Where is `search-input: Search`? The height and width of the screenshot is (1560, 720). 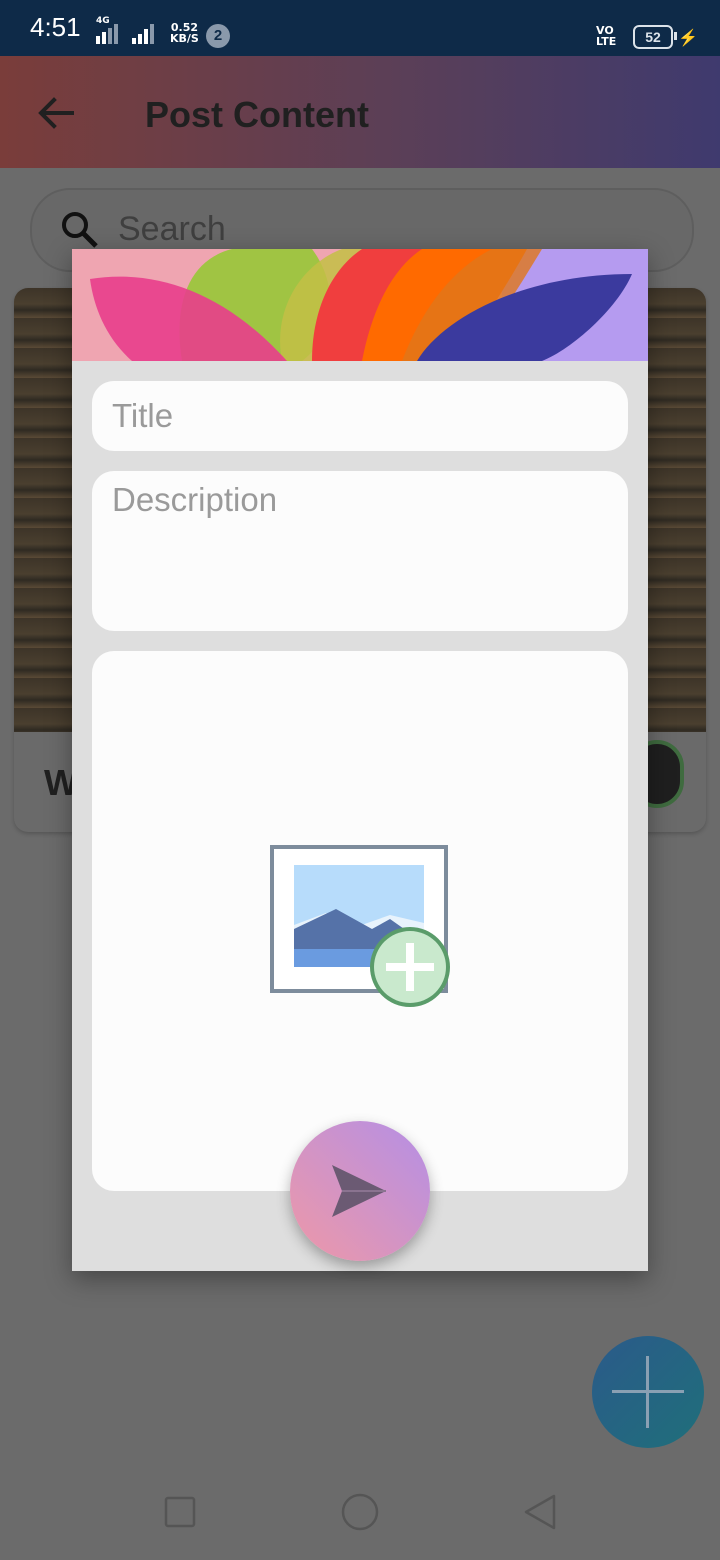 search-input: Search is located at coordinates (172, 229).